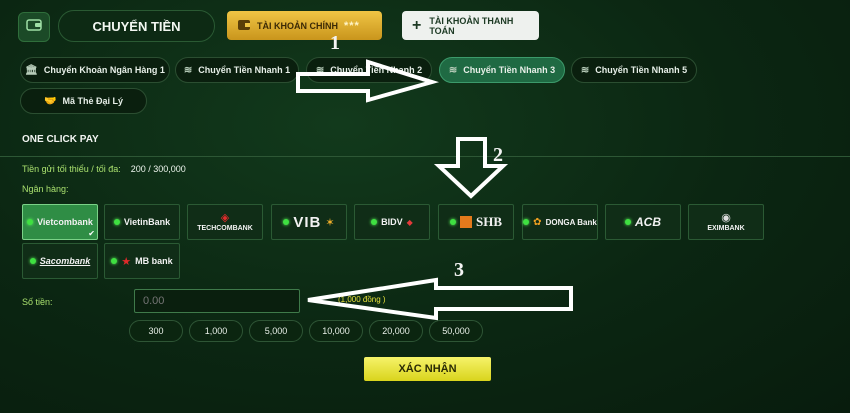 The width and height of the screenshot is (850, 413). I want to click on bank-vietinbank: VietinBank, so click(142, 222).